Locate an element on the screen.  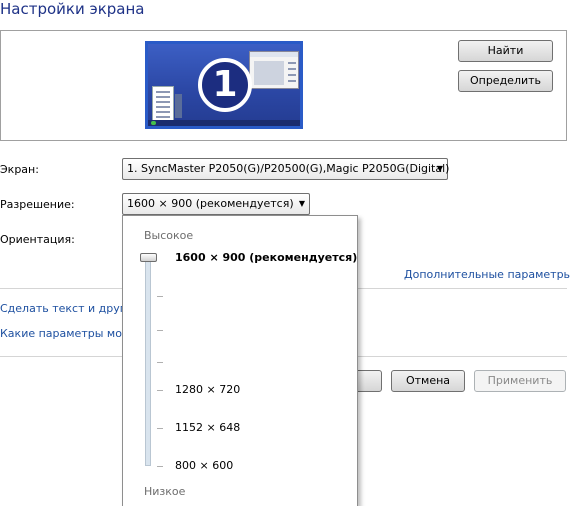
which-params-link: Какие параметры мон is located at coordinates (64, 333).